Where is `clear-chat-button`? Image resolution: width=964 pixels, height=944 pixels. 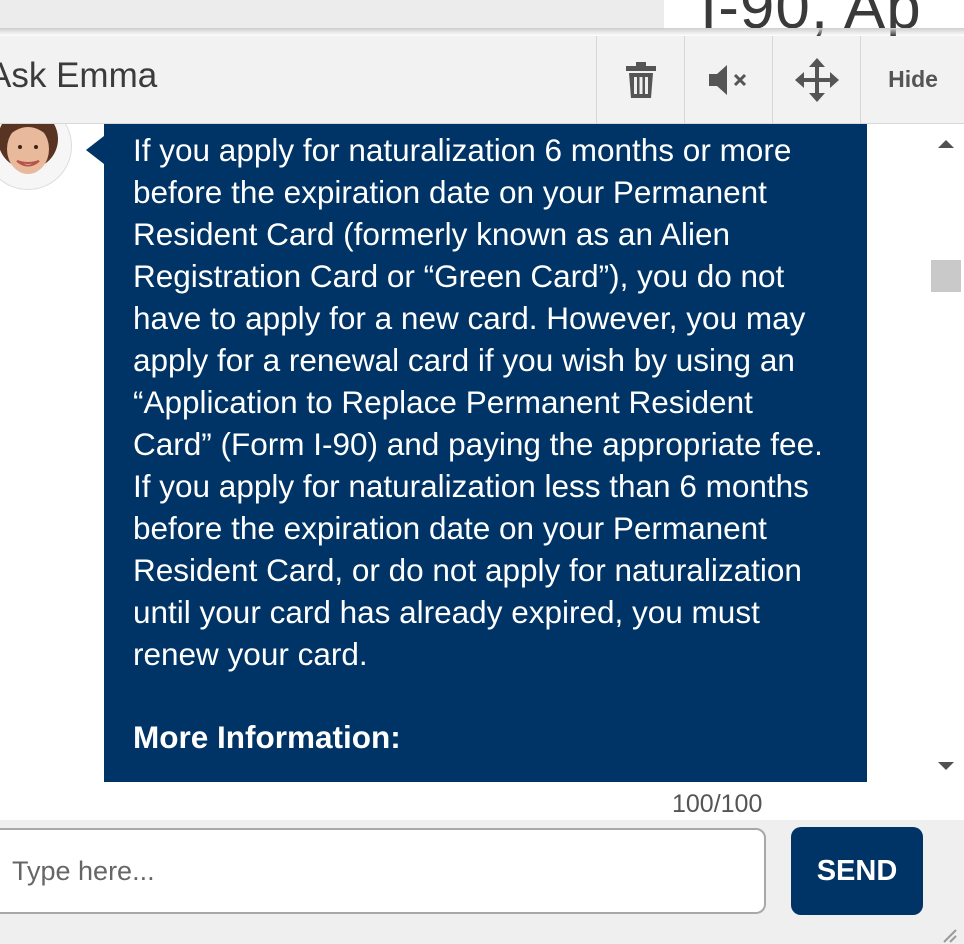 clear-chat-button is located at coordinates (640, 79).